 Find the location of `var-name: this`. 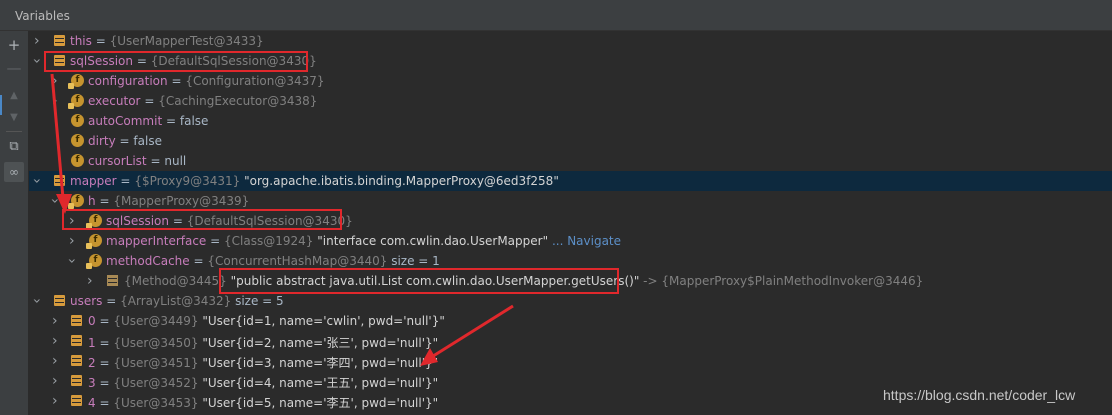

var-name: this is located at coordinates (81, 41).